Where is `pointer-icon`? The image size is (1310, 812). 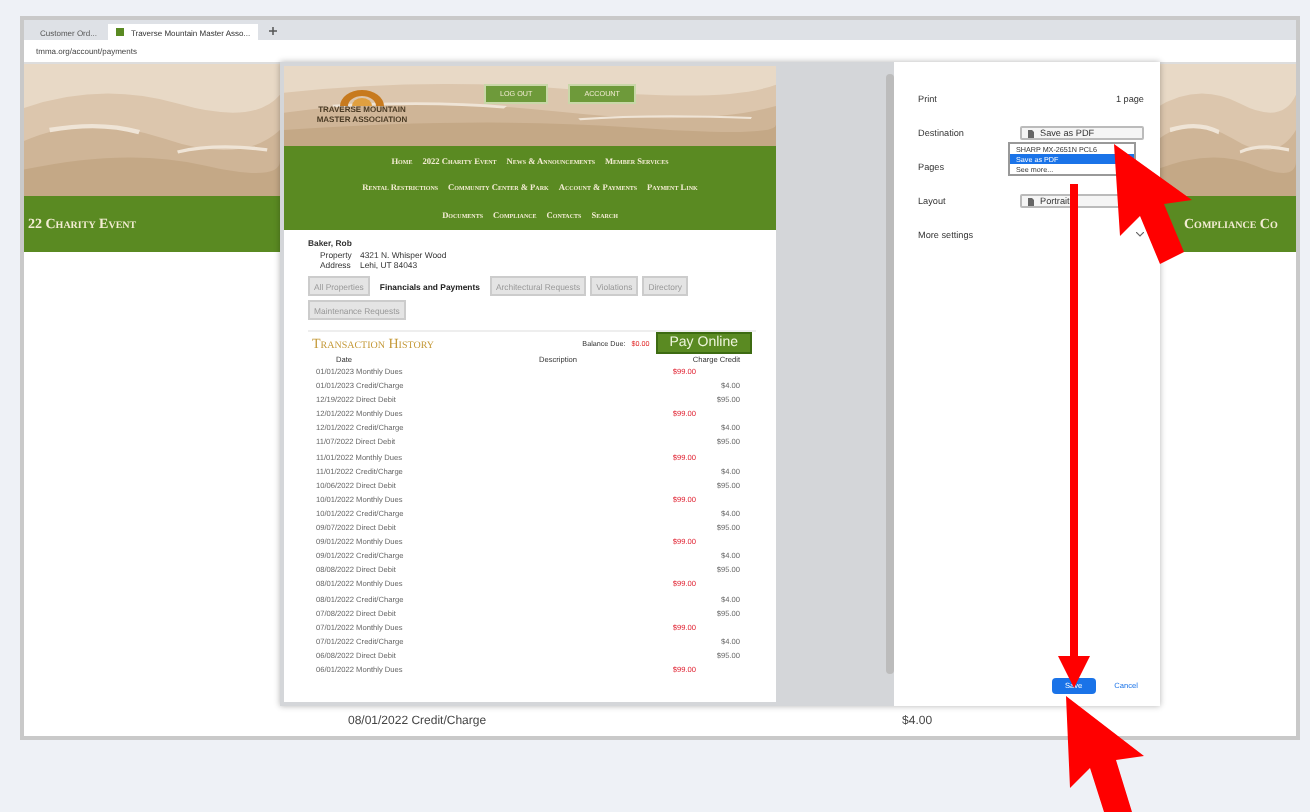
pointer-icon is located at coordinates (1105, 754).